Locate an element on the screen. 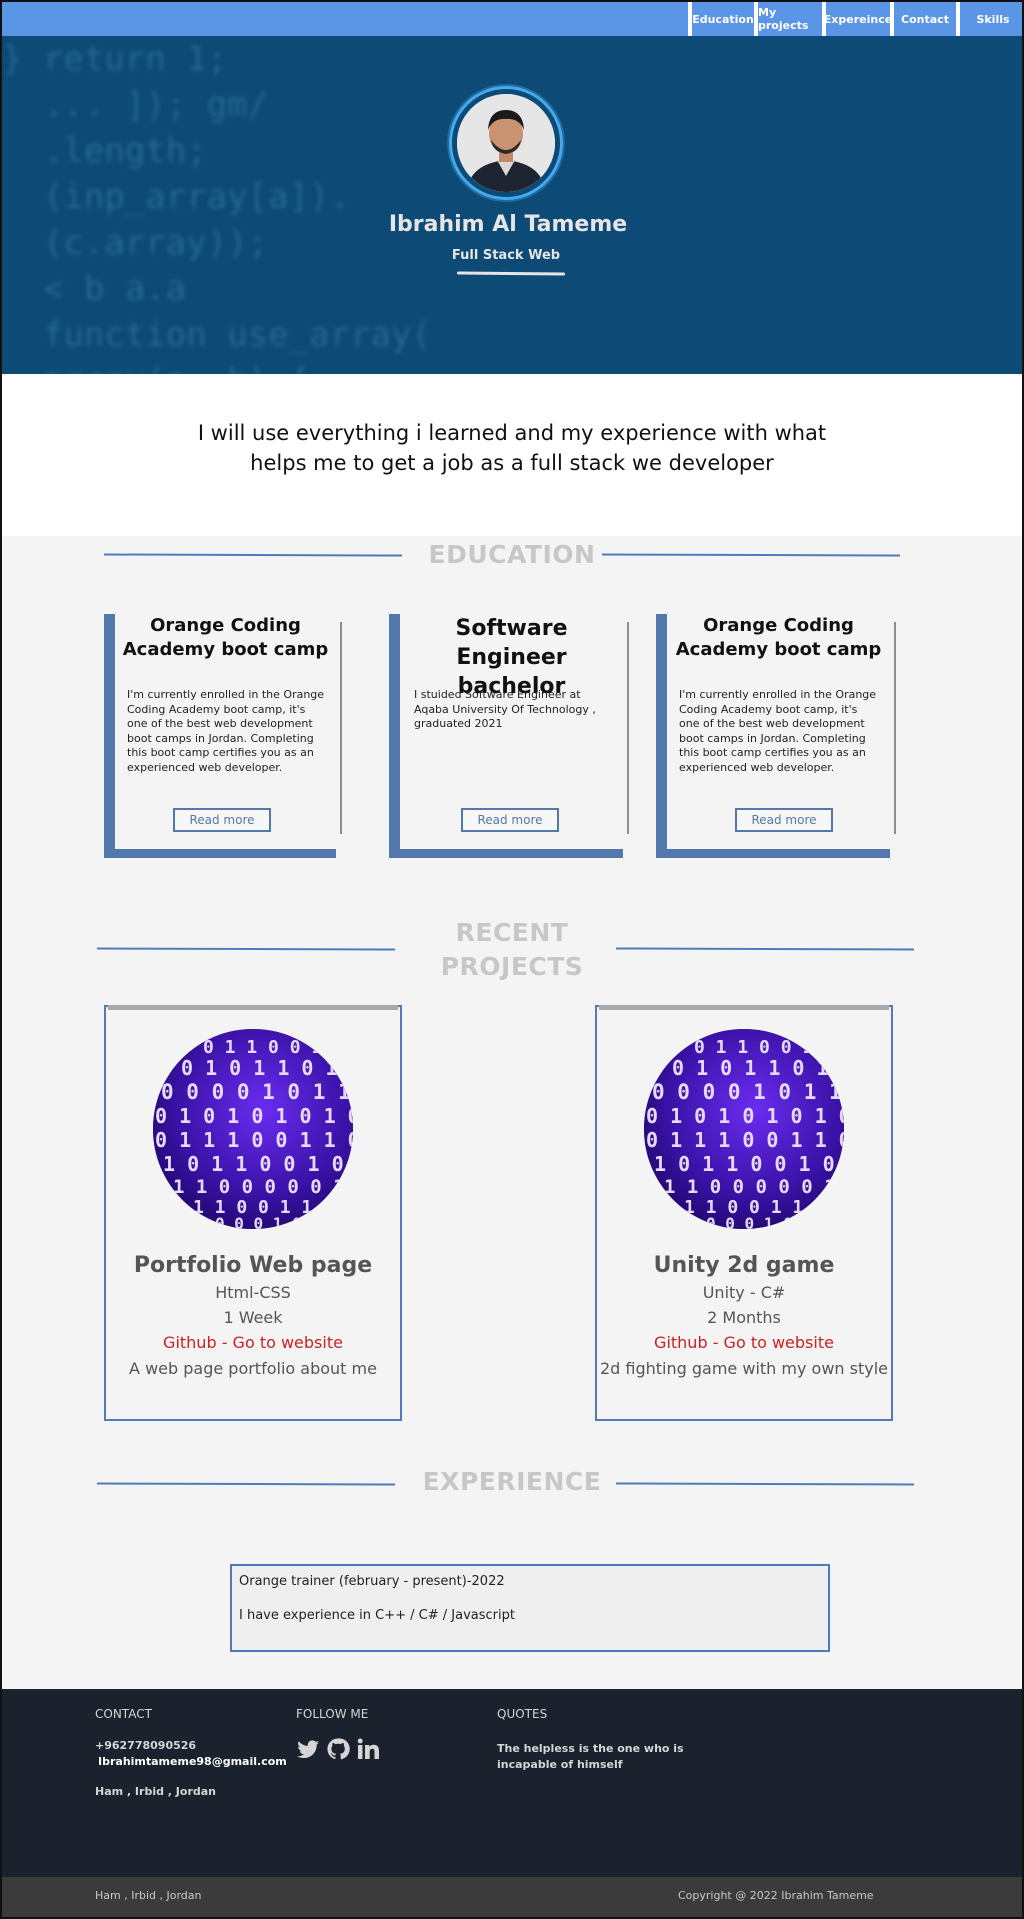  nav-education: Education is located at coordinates (721, 19).